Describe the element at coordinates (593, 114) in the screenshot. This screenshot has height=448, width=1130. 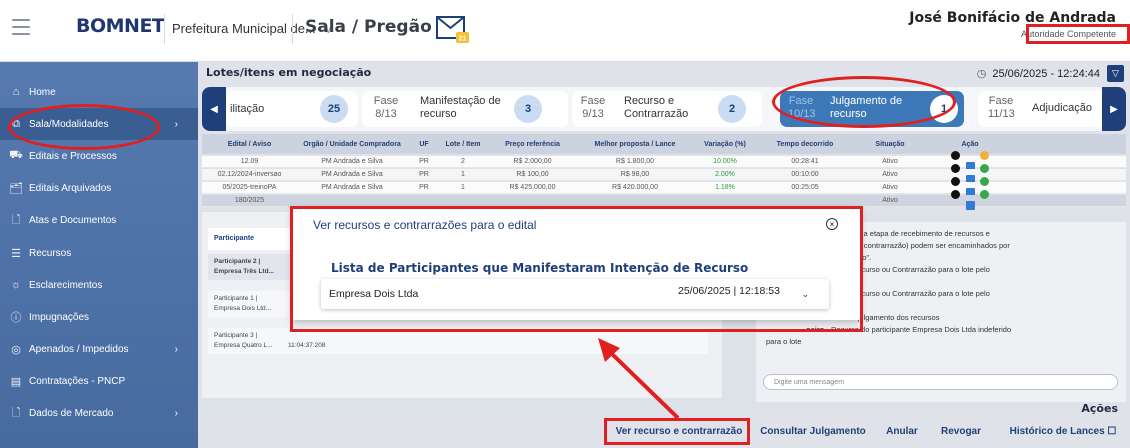
I see `phase-number: 9/13` at that location.